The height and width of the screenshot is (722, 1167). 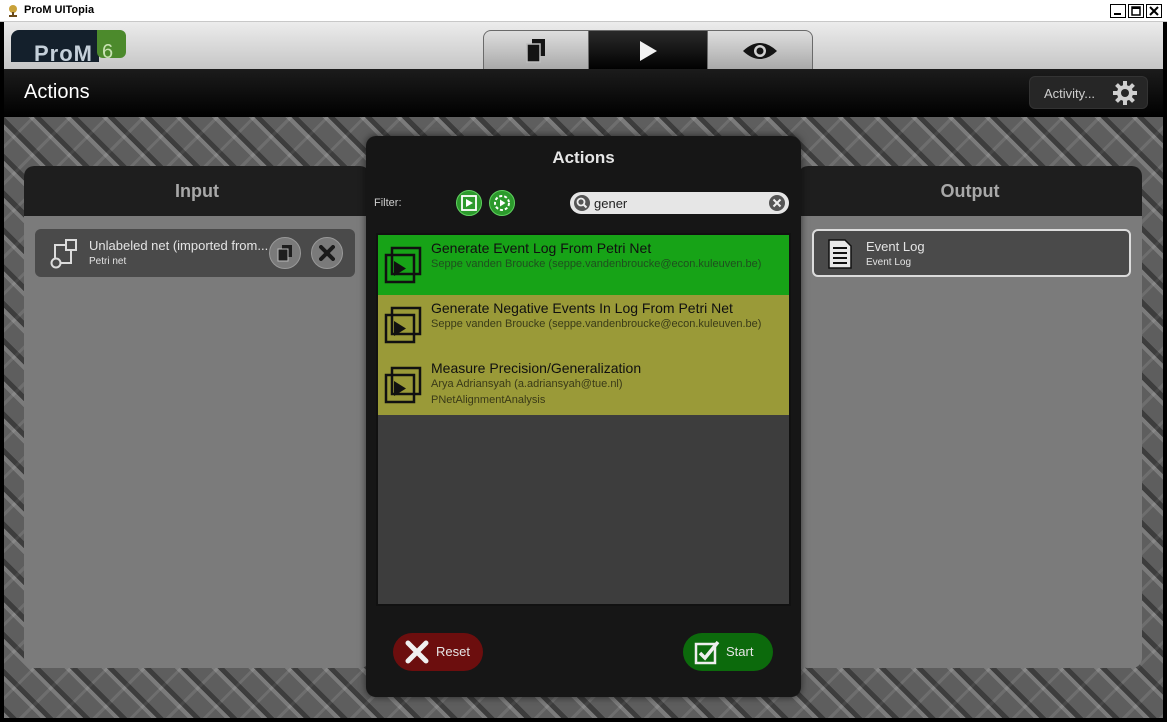 I want to click on reset-icon, so click(x=417, y=652).